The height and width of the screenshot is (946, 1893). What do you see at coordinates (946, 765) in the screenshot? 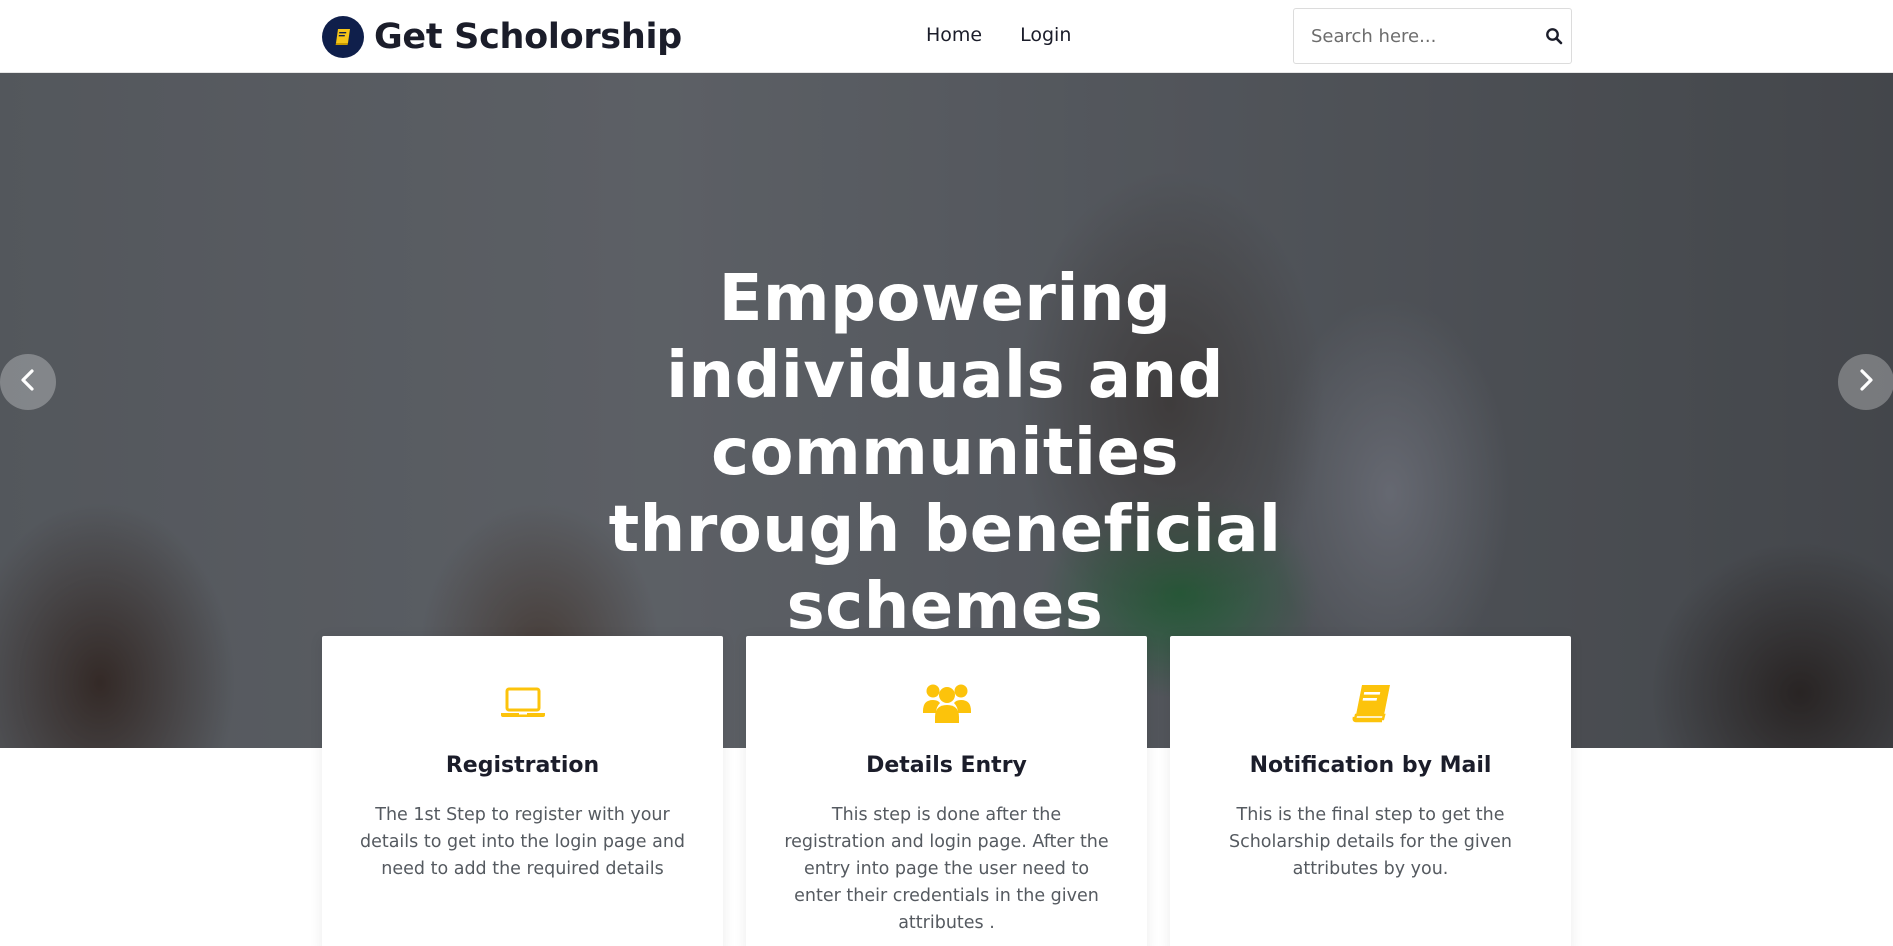
I see `card-title: Details Entry` at bounding box center [946, 765].